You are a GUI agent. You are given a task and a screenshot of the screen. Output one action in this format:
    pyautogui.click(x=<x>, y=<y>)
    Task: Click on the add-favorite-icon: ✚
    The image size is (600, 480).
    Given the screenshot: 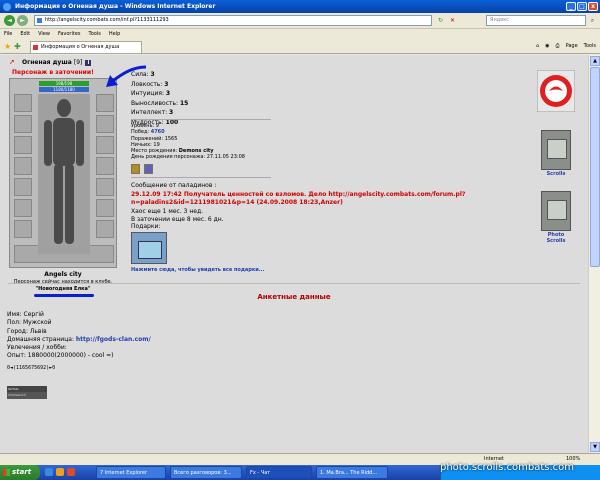 What is the action you would take?
    pyautogui.click(x=17, y=46)
    